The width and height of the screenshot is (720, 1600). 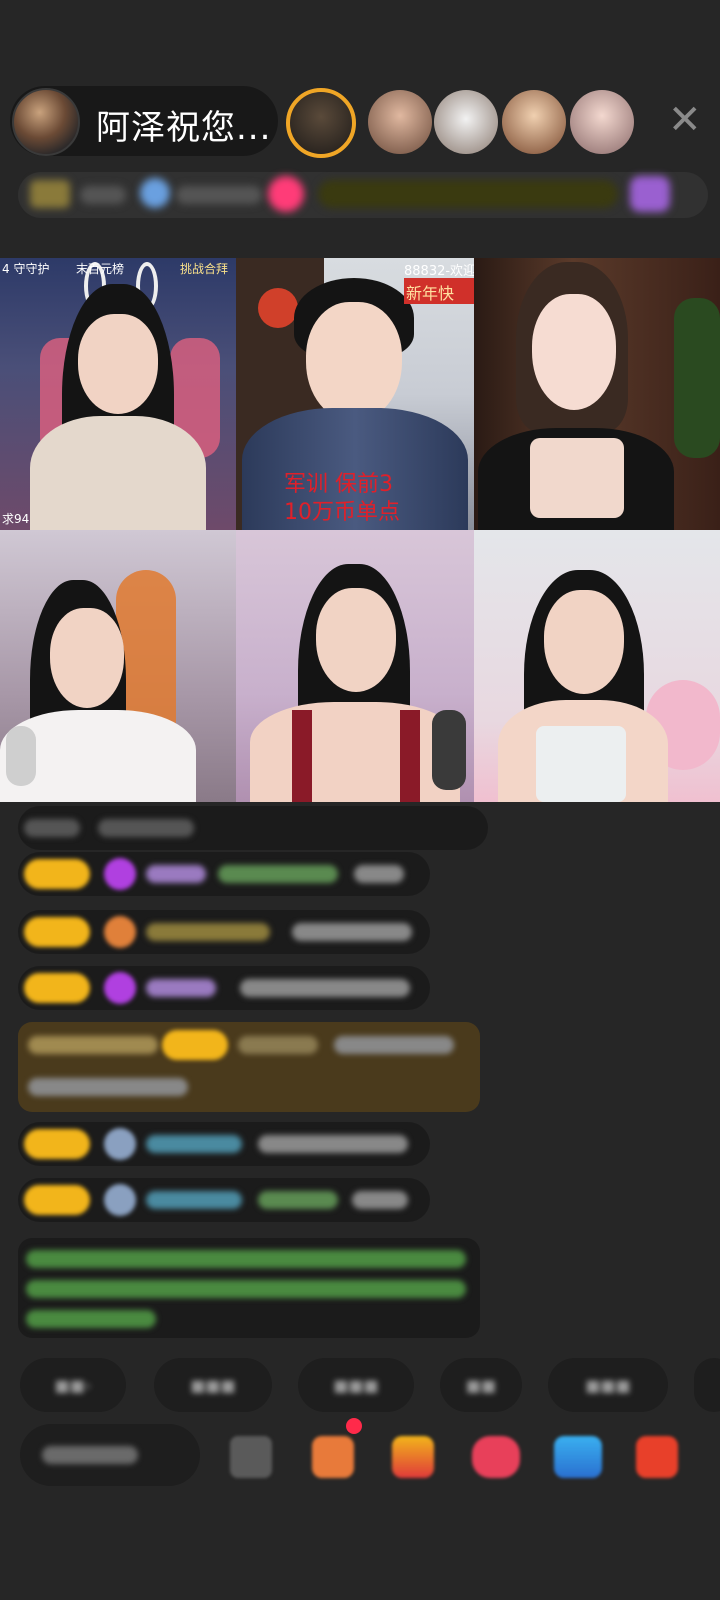 I want to click on tile-label: 挑战合拜, so click(x=204, y=269).